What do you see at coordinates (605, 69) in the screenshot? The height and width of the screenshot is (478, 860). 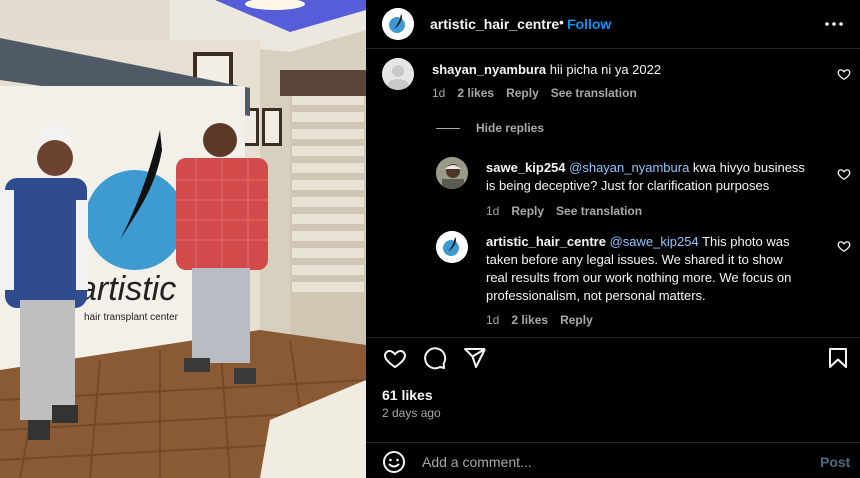 I see `comment-body: hii picha ni ya 2022` at bounding box center [605, 69].